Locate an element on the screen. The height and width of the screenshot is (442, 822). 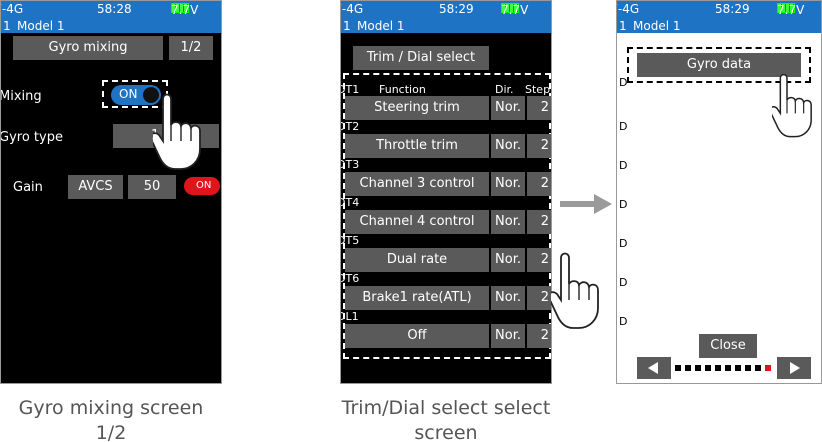
mixing-label: Mixing is located at coordinates (21, 96).